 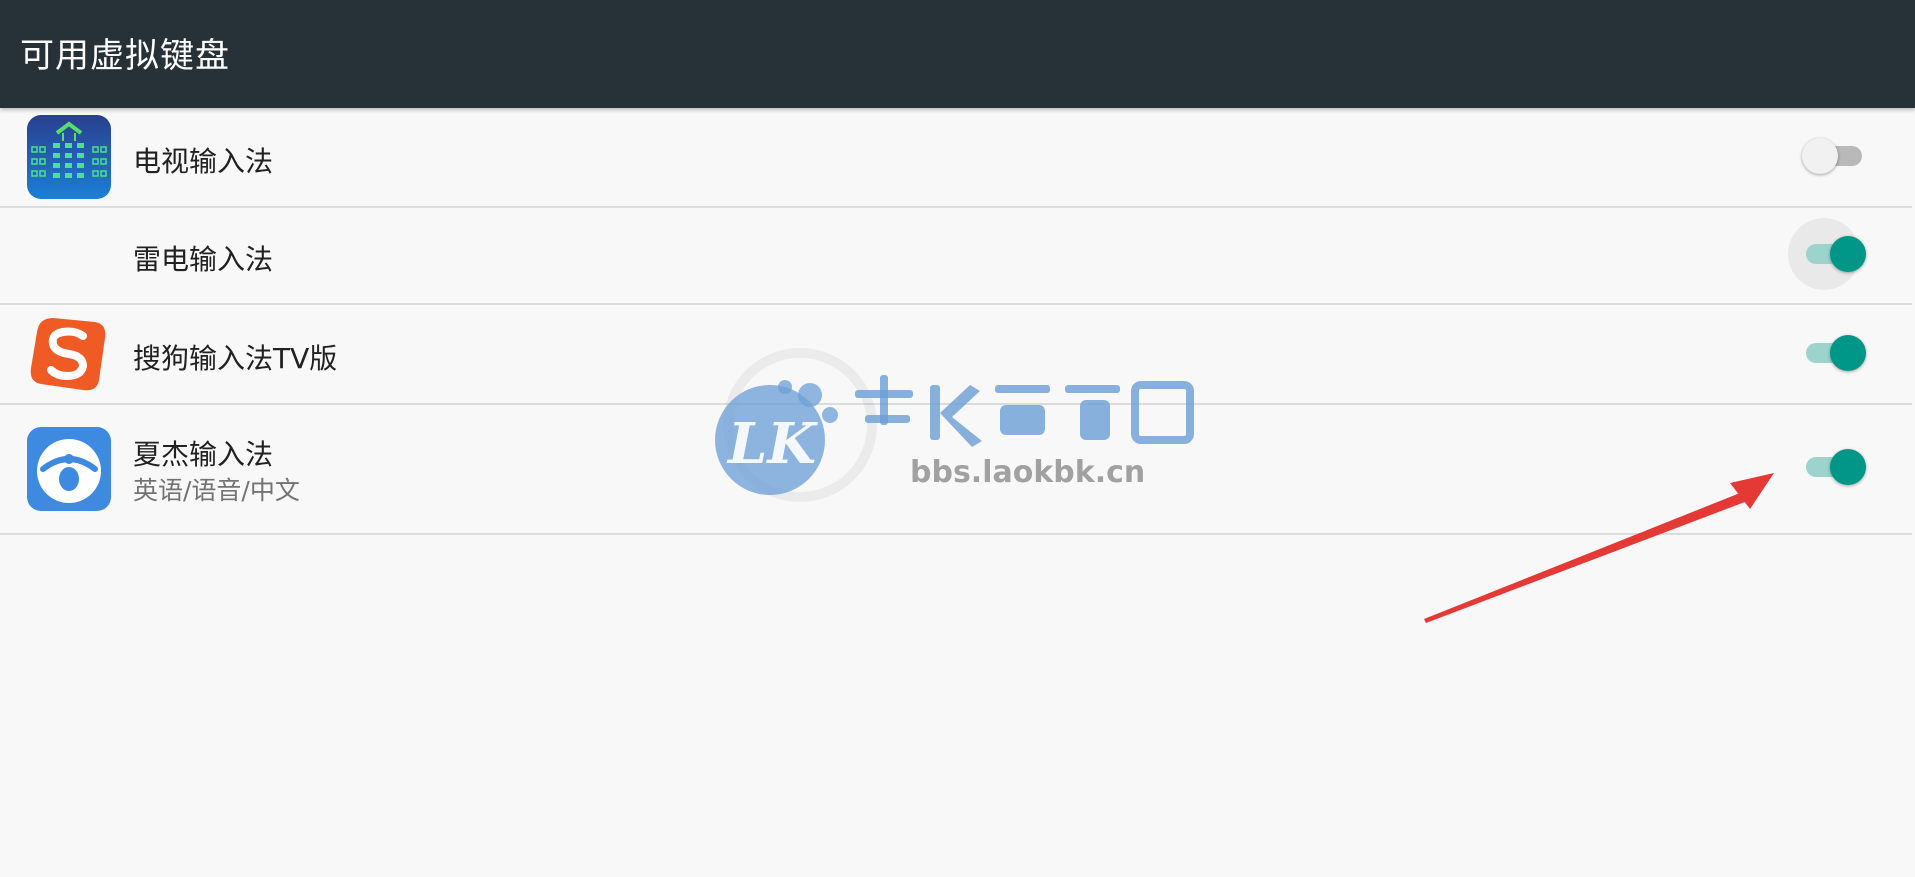 What do you see at coordinates (235, 358) in the screenshot?
I see `keyboard-name: 搜狗输入法TV版` at bounding box center [235, 358].